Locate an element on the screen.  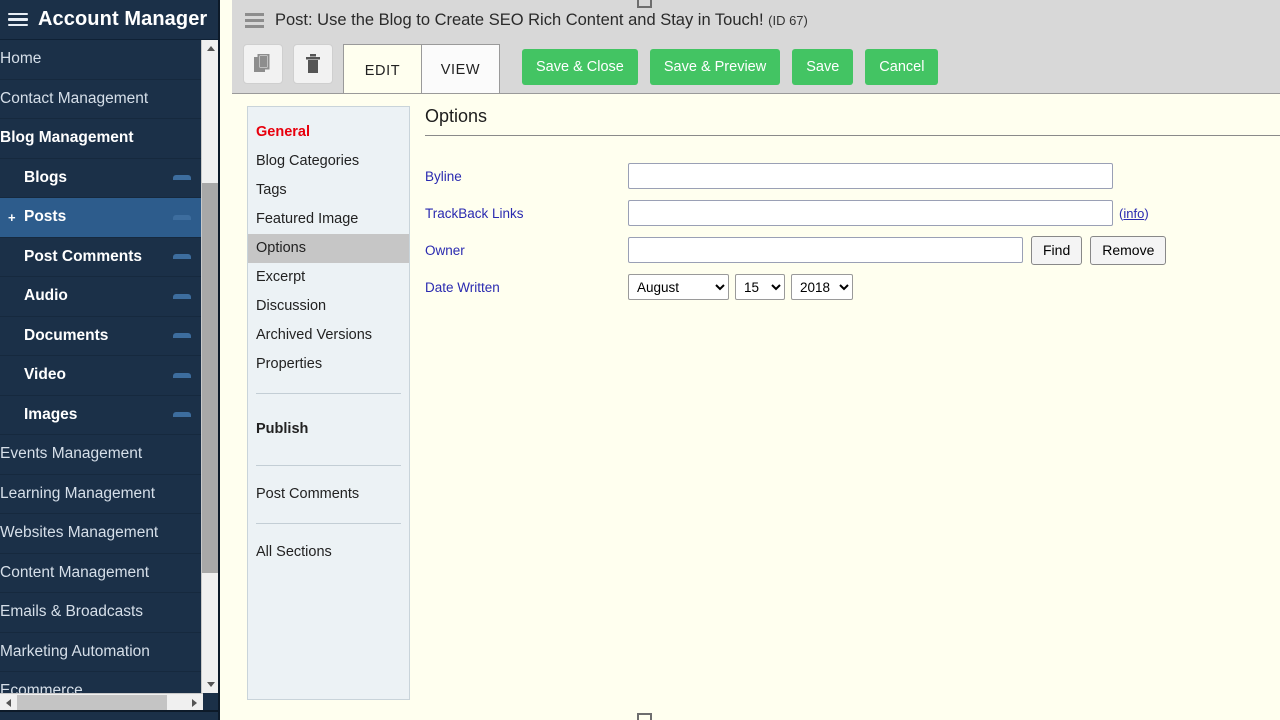
save-and-preview-button: Save & Preview is located at coordinates (715, 67).